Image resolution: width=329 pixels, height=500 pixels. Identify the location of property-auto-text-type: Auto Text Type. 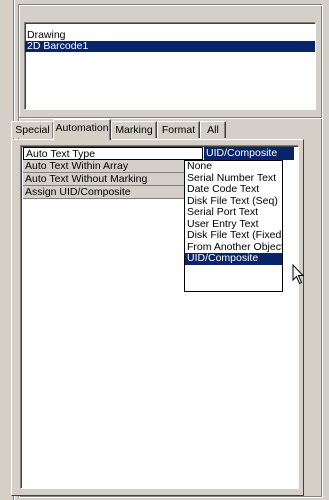
(113, 153).